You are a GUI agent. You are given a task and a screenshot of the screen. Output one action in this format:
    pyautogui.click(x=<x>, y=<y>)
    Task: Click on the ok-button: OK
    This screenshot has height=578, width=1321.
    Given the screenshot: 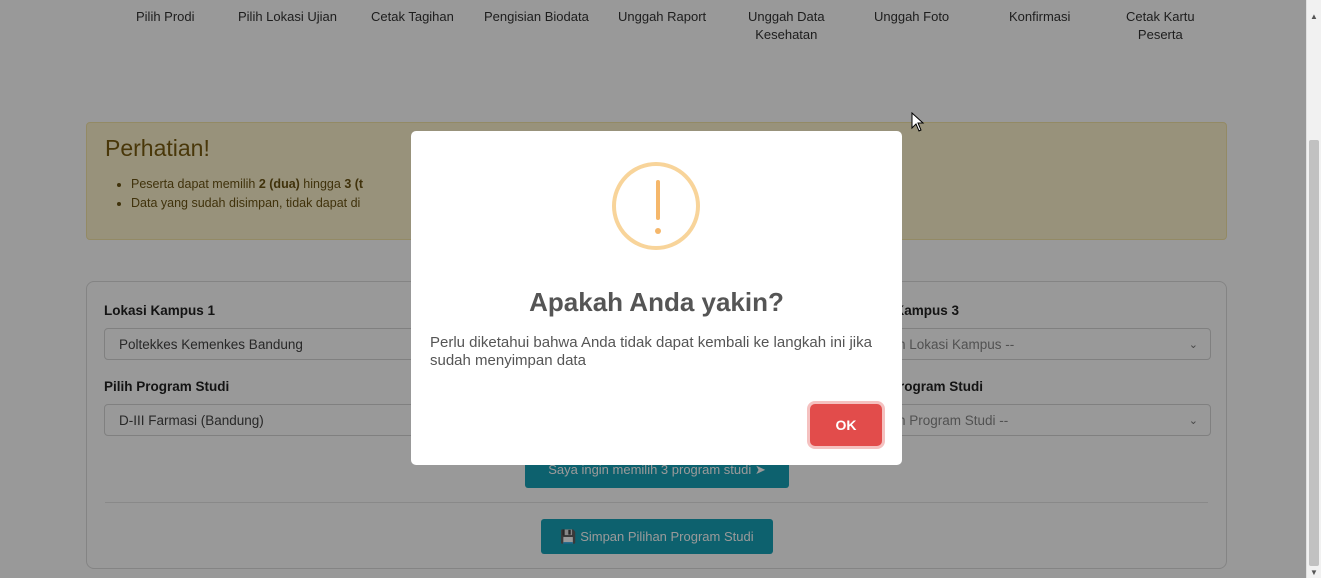 What is the action you would take?
    pyautogui.click(x=846, y=425)
    